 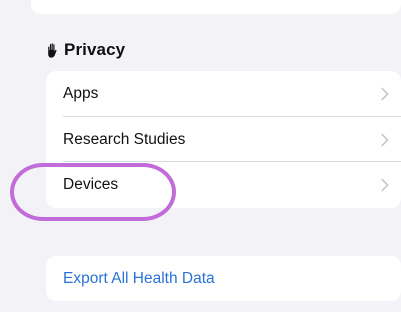 What do you see at coordinates (223, 185) in the screenshot?
I see `list-item-devices: Devices` at bounding box center [223, 185].